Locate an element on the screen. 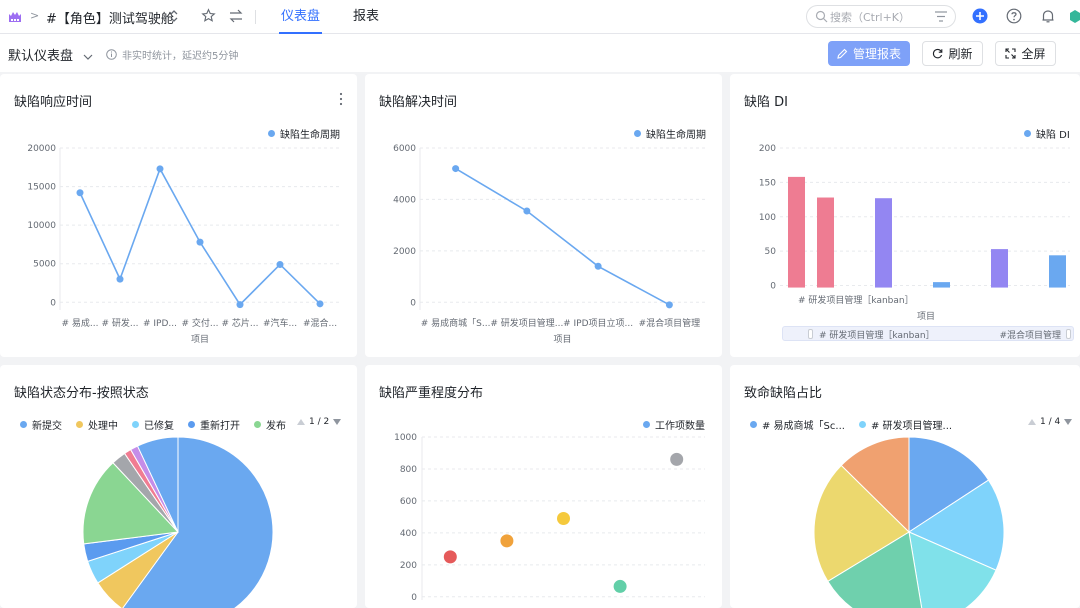 Image resolution: width=1080 pixels, height=608 pixels. card-severity-distribution: 缺陷严重程度分布 工作项数量 0 200 400 600 800 1000 is located at coordinates (543, 486).